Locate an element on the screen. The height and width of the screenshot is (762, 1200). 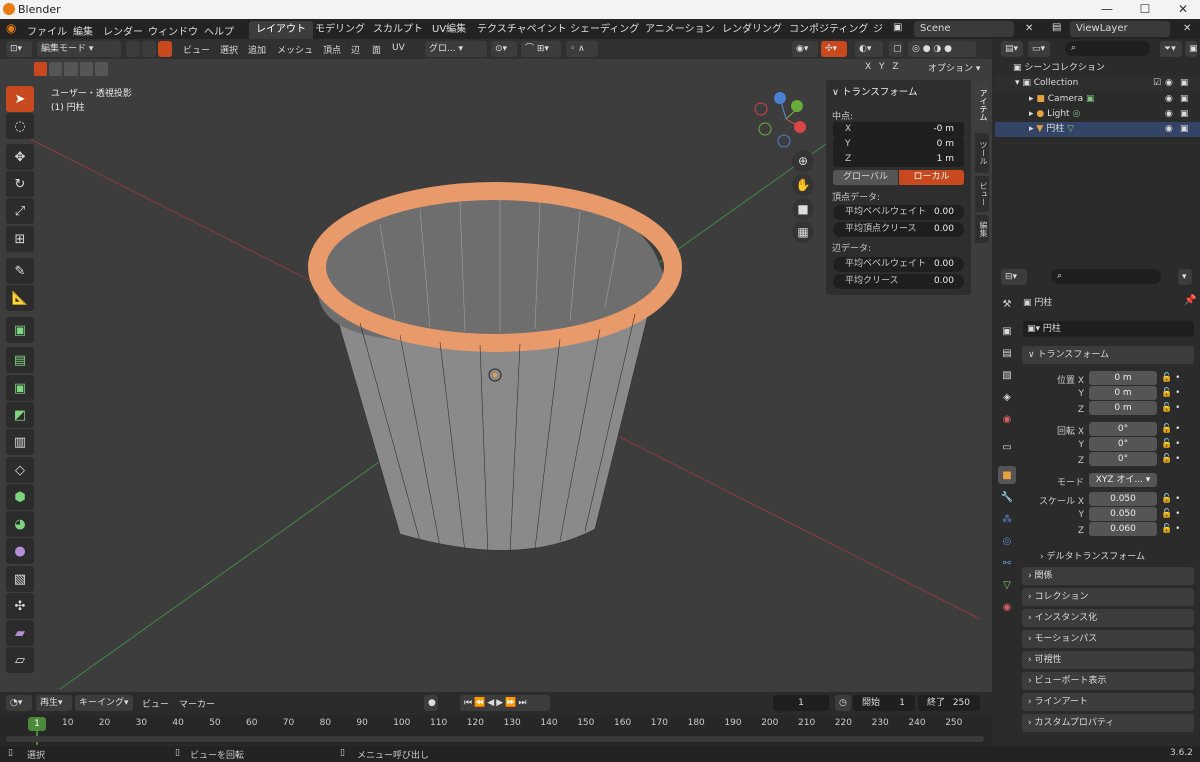
edge-bevel-weight-field: 平均ベベルウェイト 0.00 is located at coordinates (898, 264).